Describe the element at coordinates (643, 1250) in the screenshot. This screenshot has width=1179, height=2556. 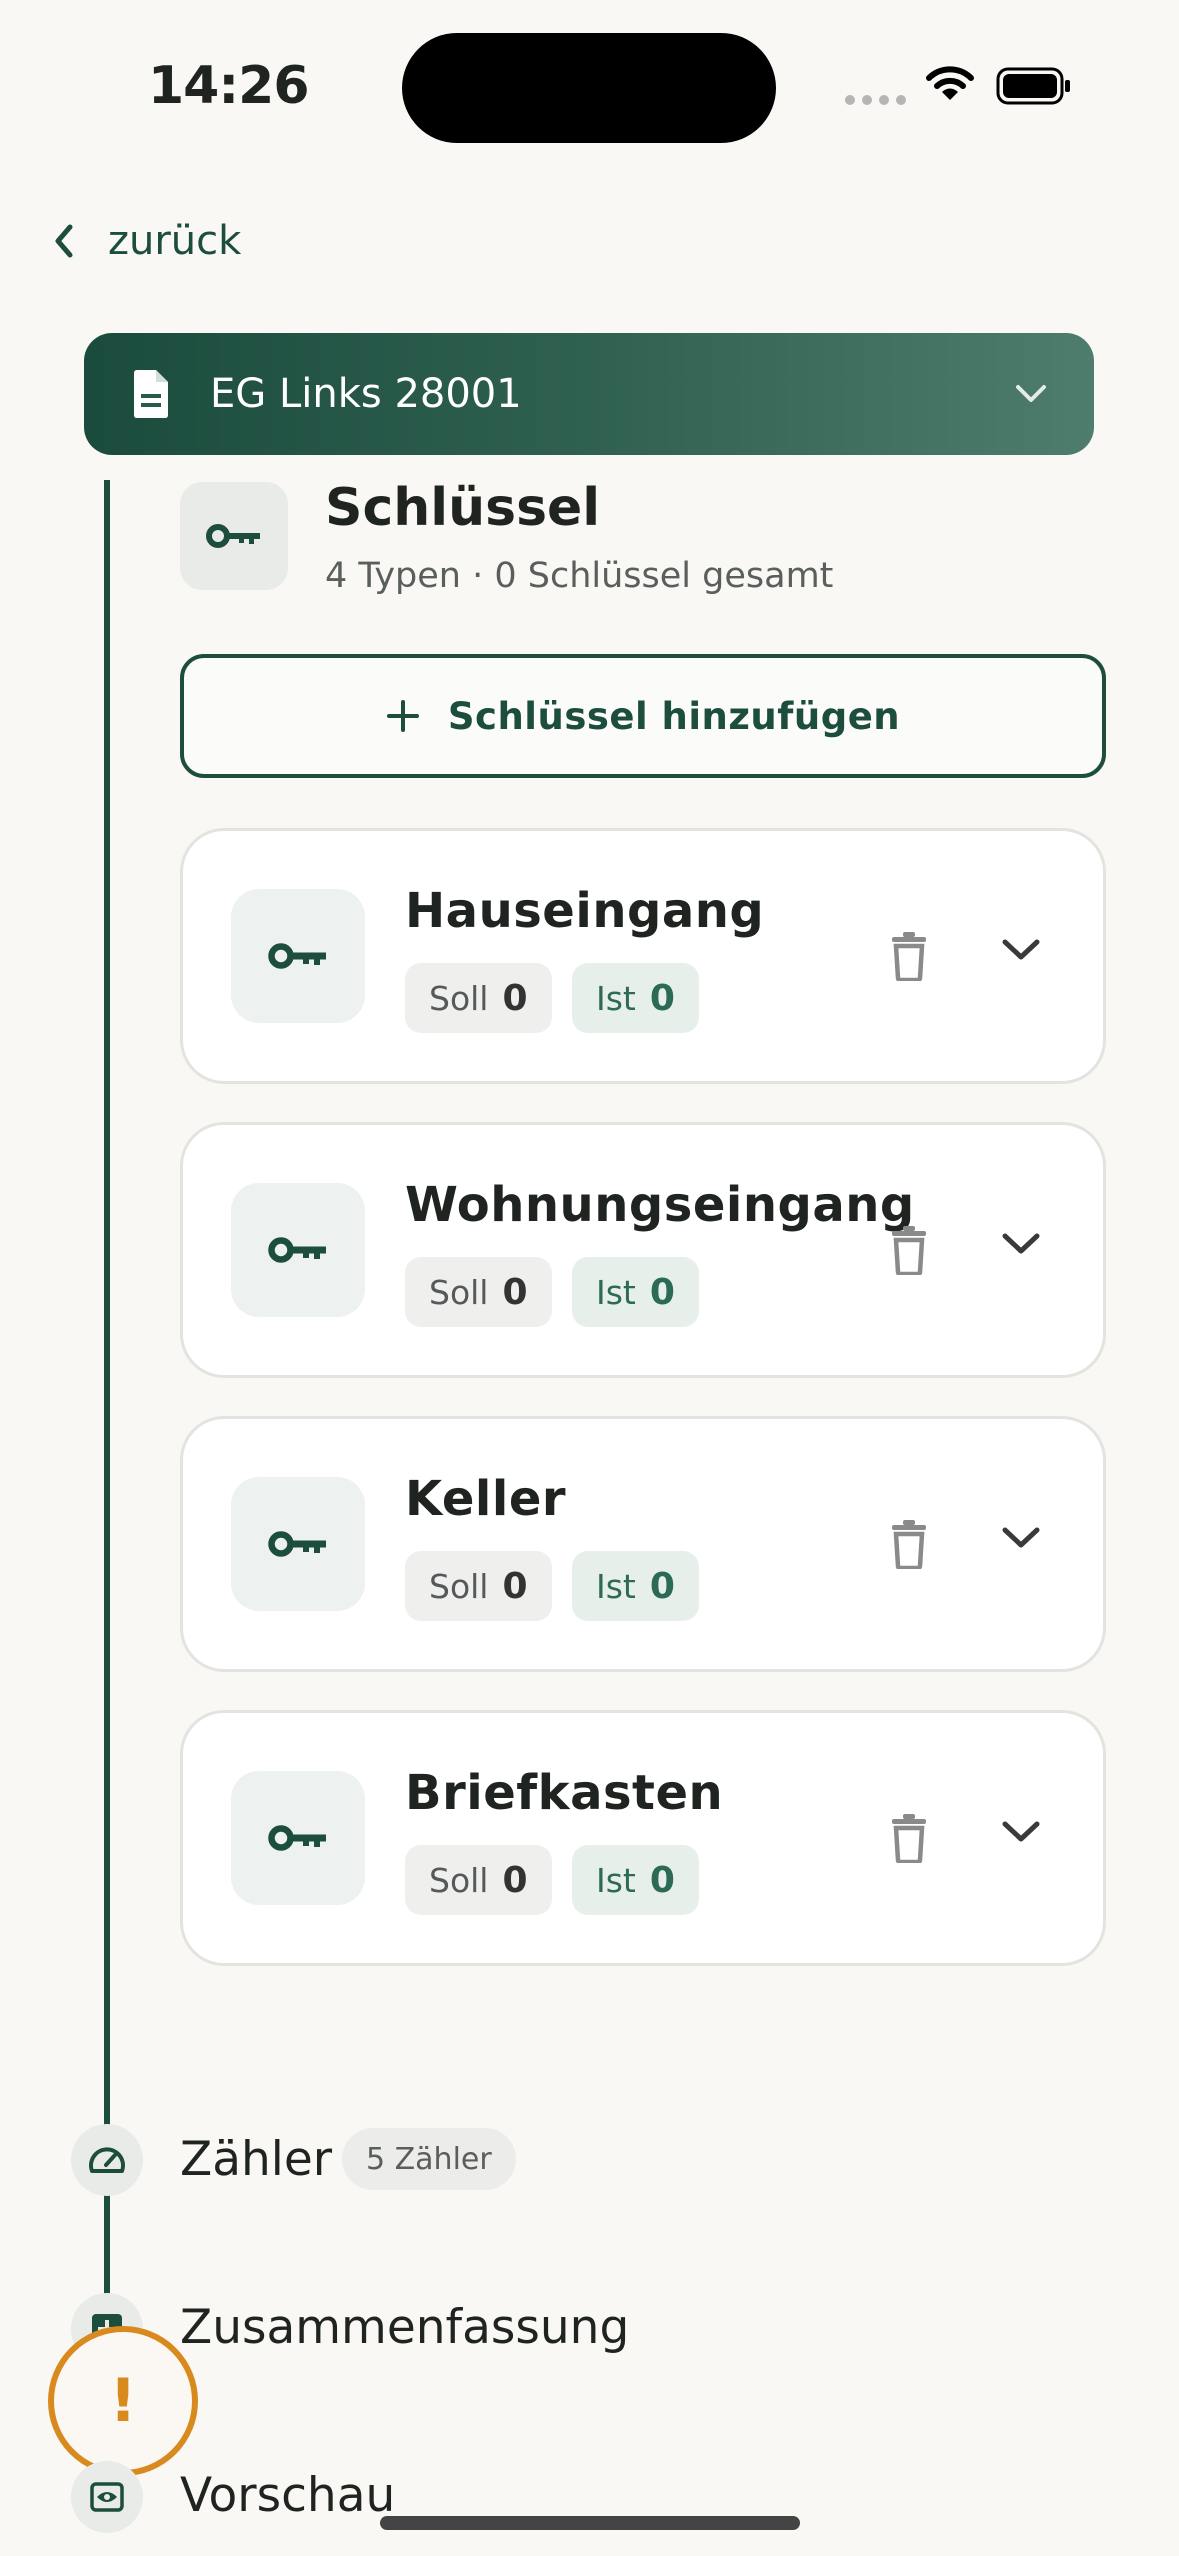
I see `key-card-wohnungseingang: Wohnungseingang Soll 0 Ist 0` at that location.